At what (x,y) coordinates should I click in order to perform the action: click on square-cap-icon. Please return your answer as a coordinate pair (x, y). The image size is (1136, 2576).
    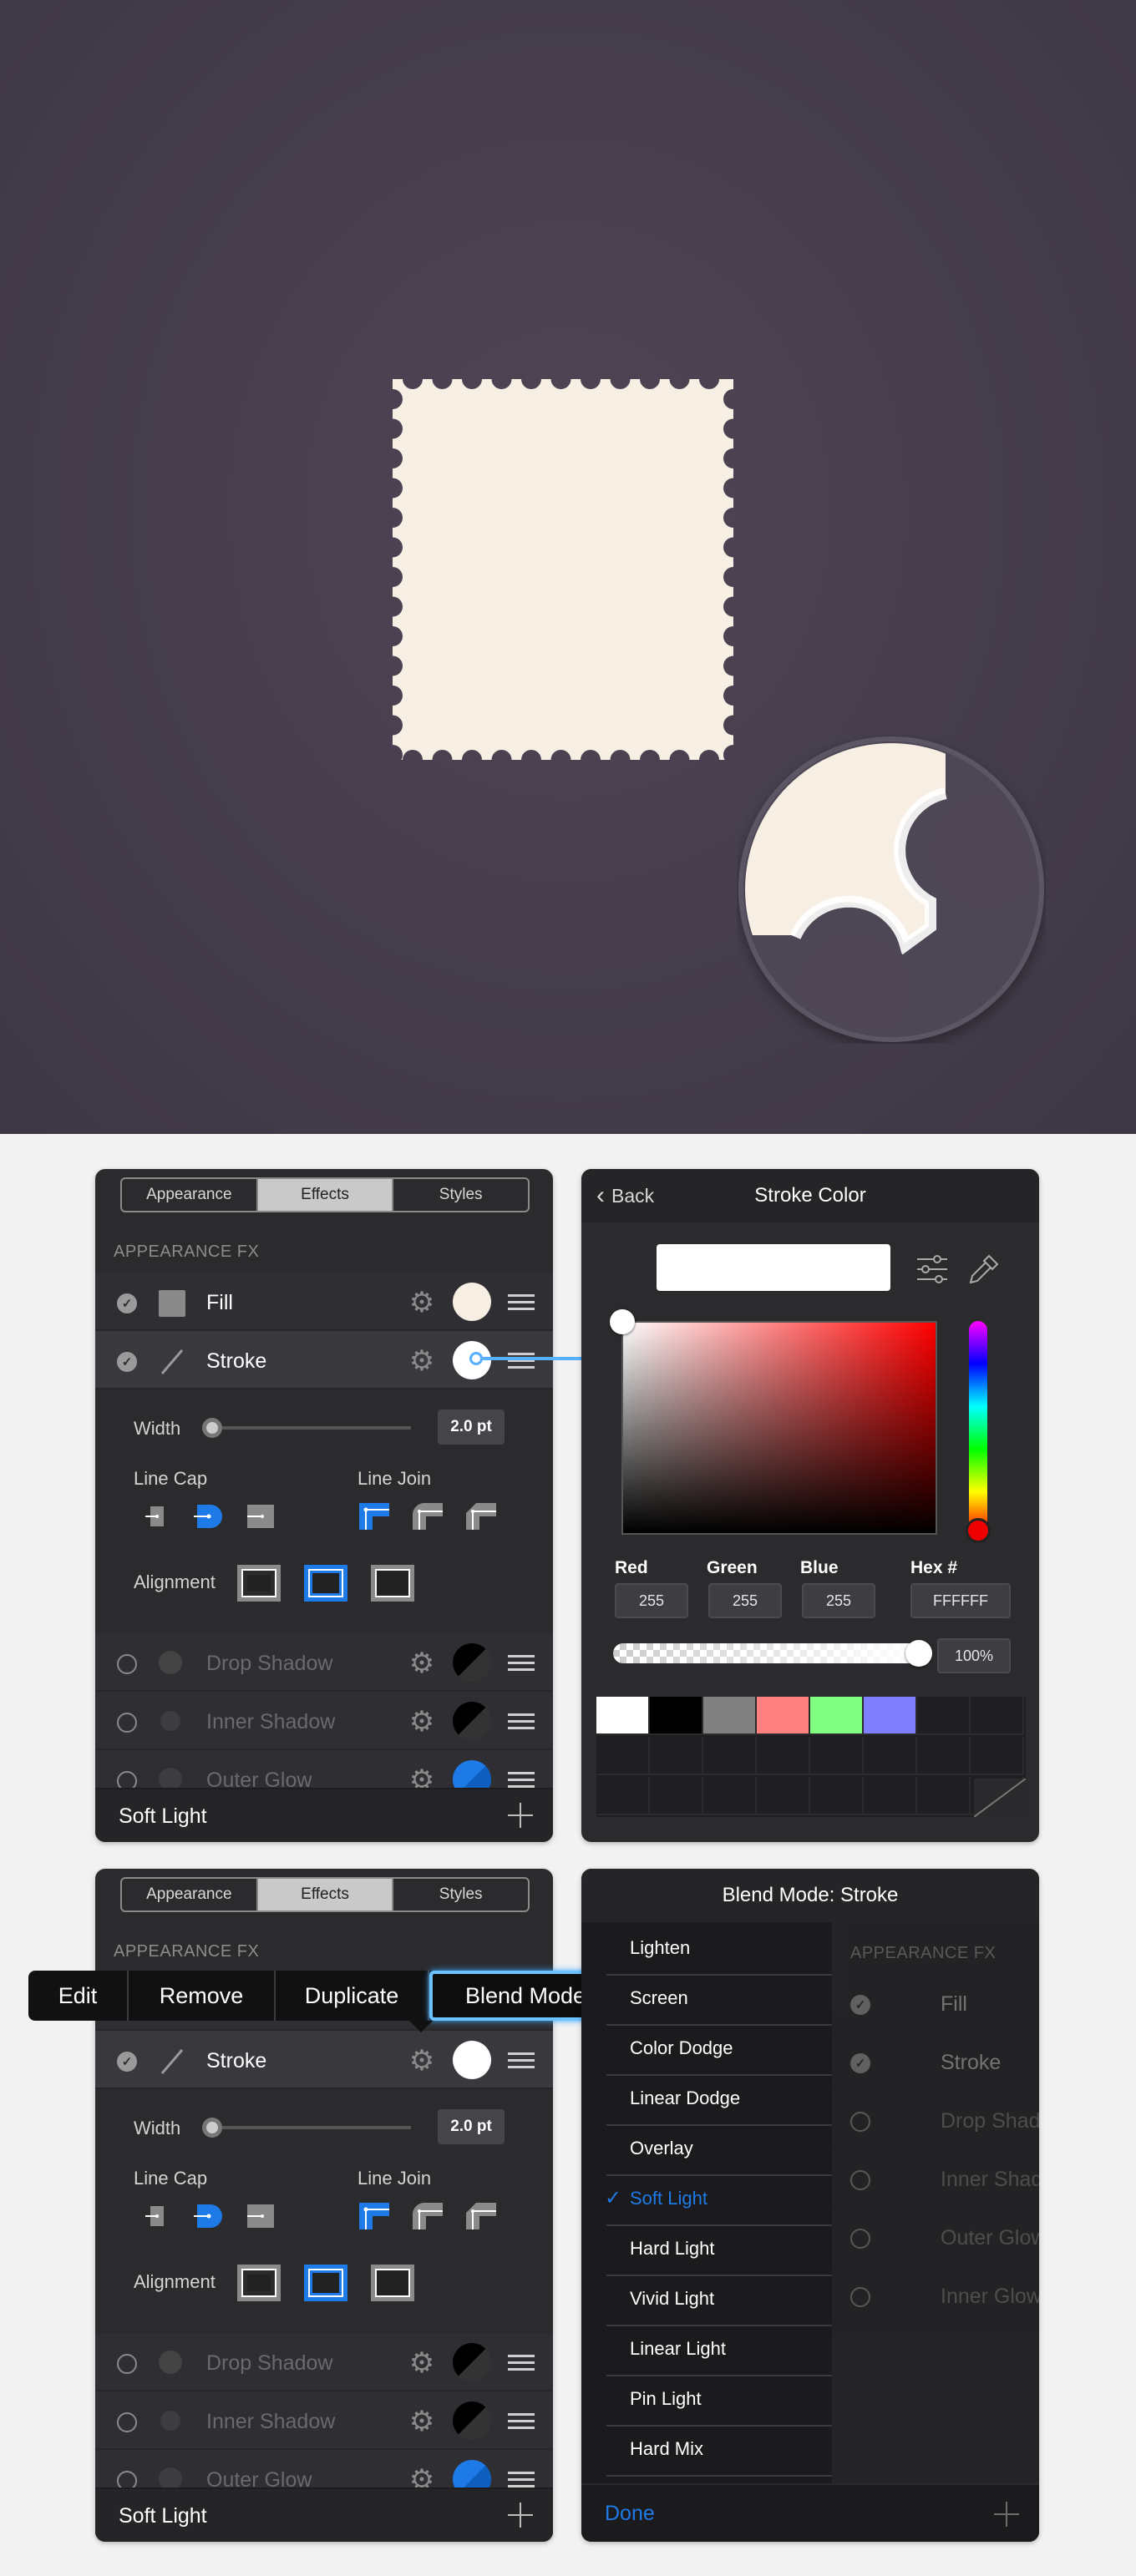
    Looking at the image, I should click on (260, 2216).